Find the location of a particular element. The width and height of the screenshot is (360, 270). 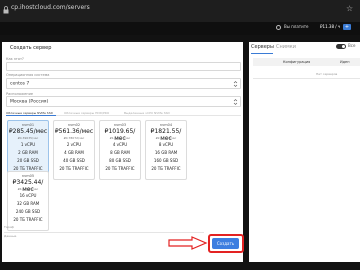

plan-ram: 8 GB RAM is located at coordinates (120, 152).